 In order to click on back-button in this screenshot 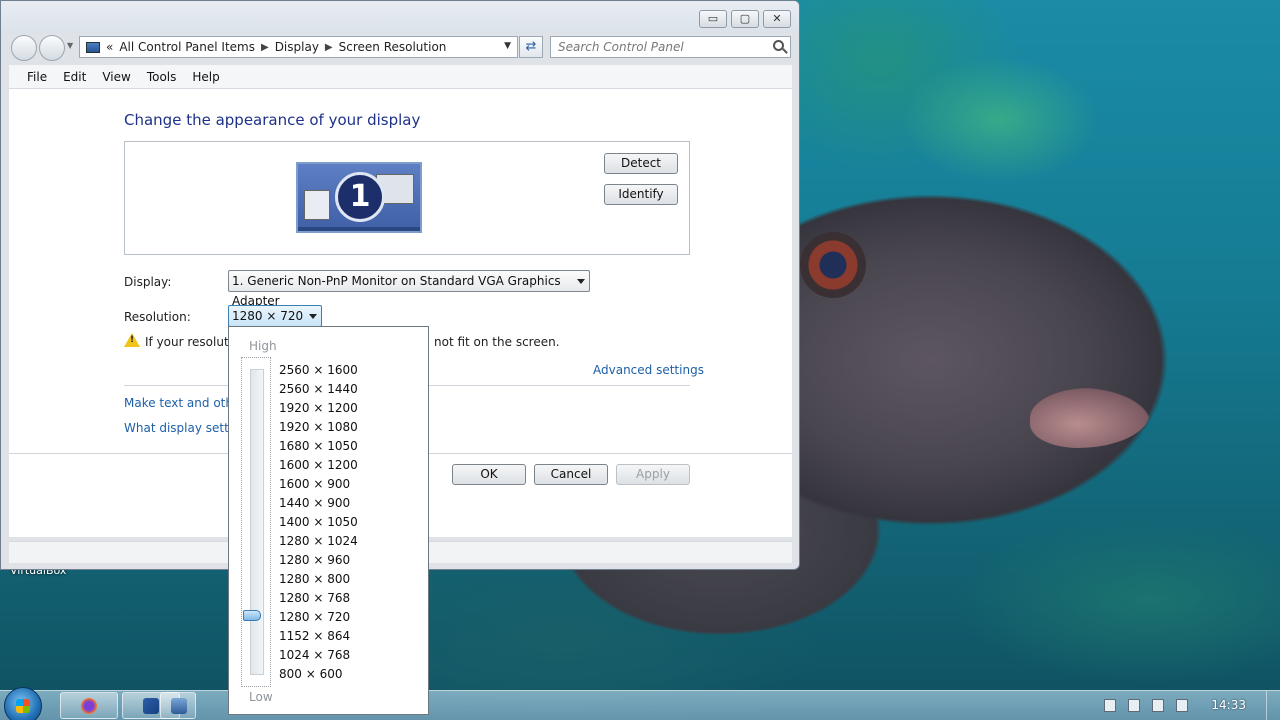, I will do `click(24, 48)`.